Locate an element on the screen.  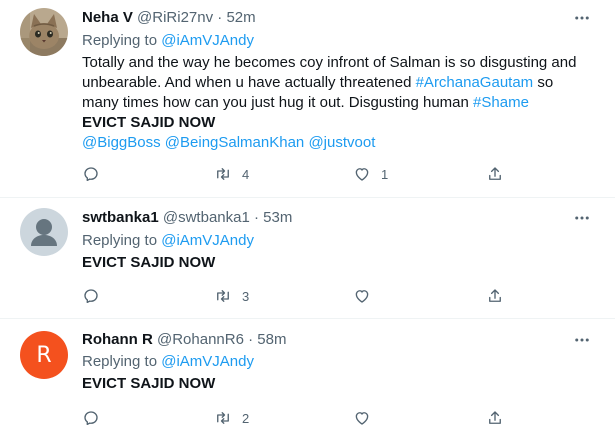
timestamp: 53m is located at coordinates (277, 217).